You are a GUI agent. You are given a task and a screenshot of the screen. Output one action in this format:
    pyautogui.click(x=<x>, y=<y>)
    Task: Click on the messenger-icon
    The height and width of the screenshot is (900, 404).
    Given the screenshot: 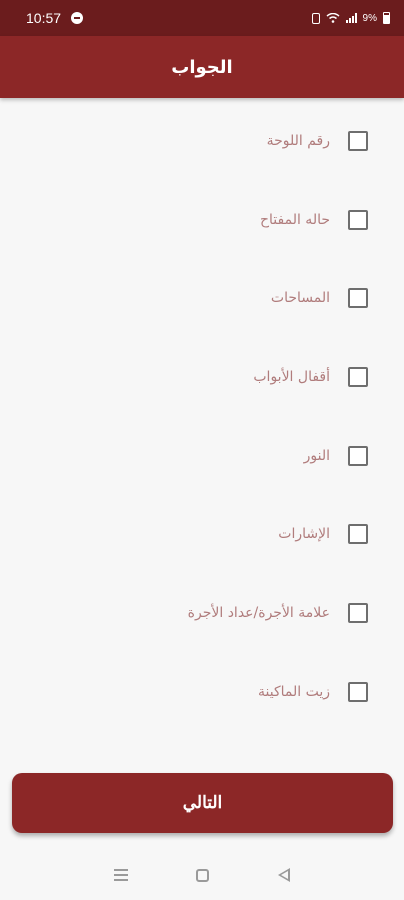 What is the action you would take?
    pyautogui.click(x=77, y=18)
    